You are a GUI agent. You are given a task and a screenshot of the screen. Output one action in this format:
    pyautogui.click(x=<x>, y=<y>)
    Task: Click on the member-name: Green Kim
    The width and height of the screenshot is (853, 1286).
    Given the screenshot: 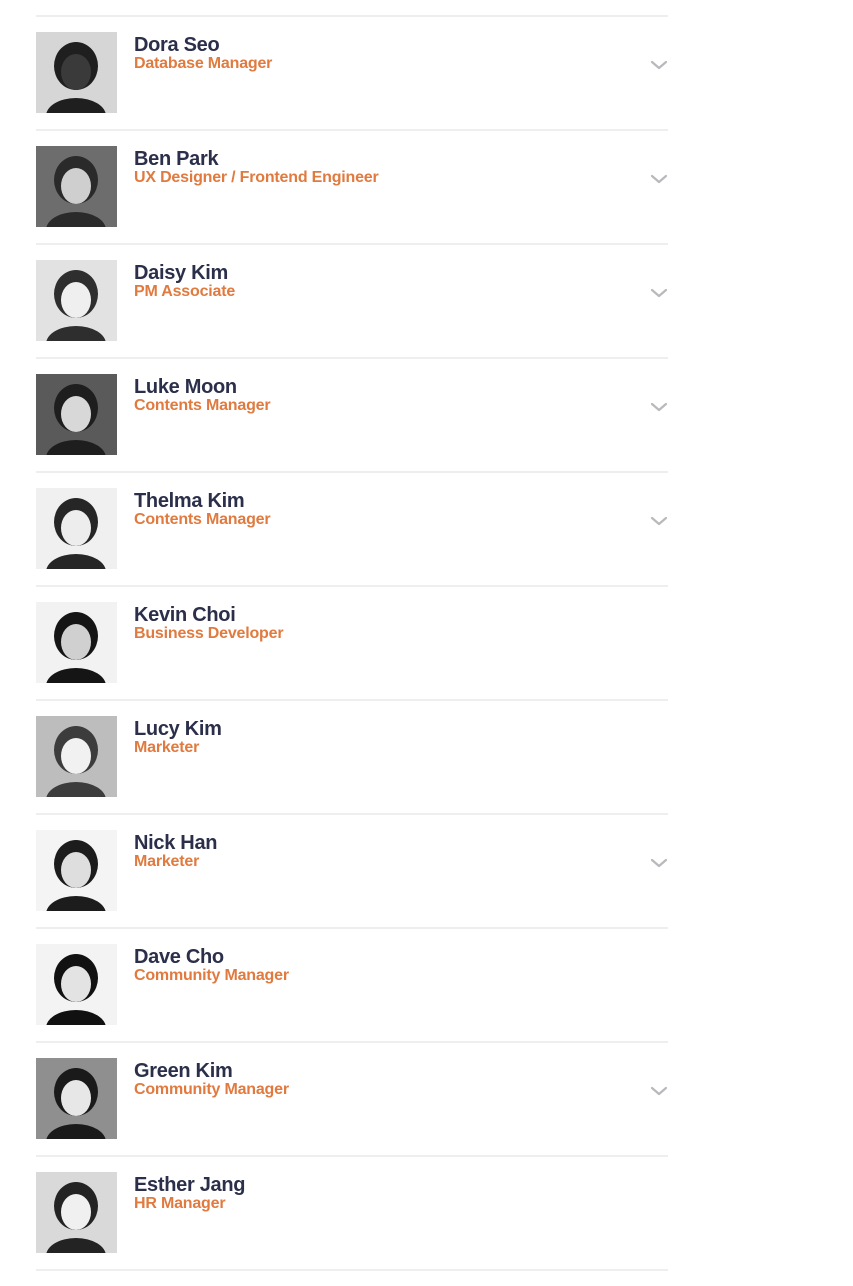 What is the action you would take?
    pyautogui.click(x=183, y=1071)
    